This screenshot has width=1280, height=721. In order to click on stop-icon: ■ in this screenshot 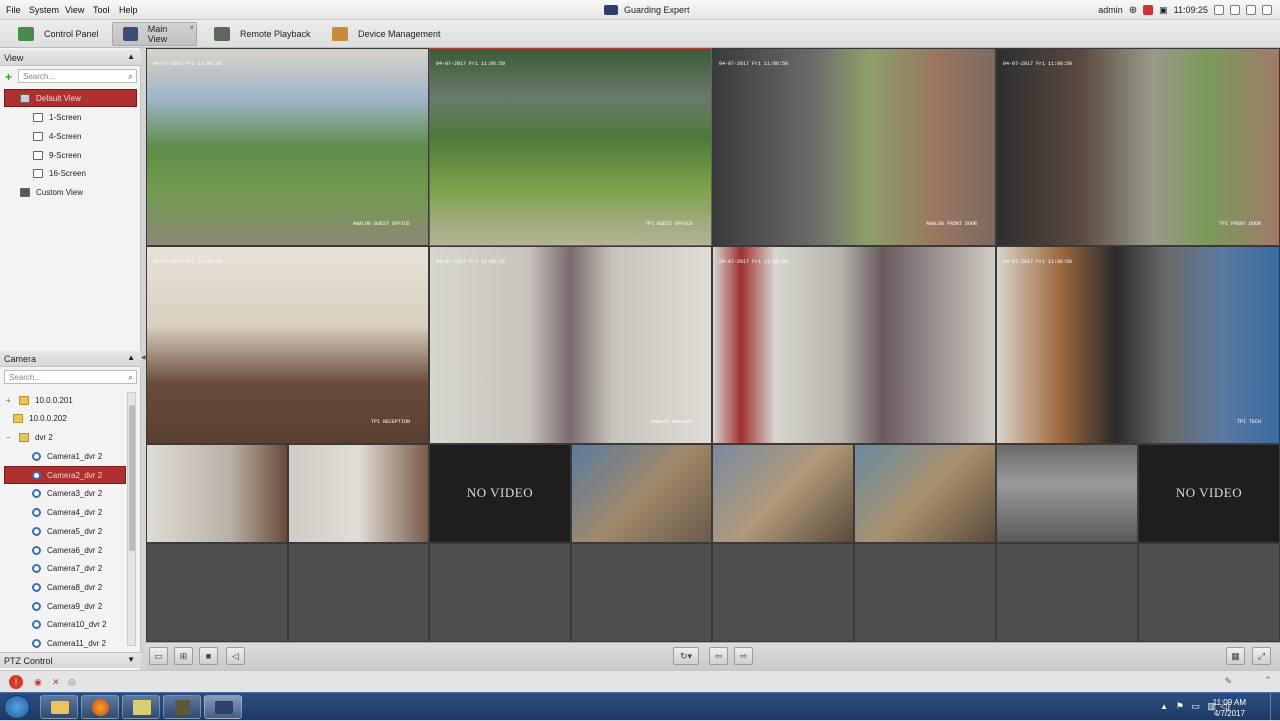, I will do `click(208, 656)`.